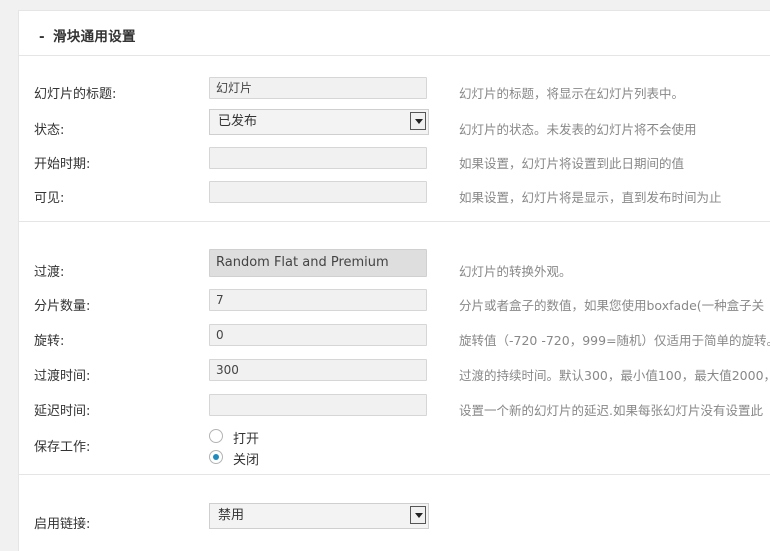 Image resolution: width=770 pixels, height=551 pixels. What do you see at coordinates (318, 335) in the screenshot?
I see `rotation-input: 0` at bounding box center [318, 335].